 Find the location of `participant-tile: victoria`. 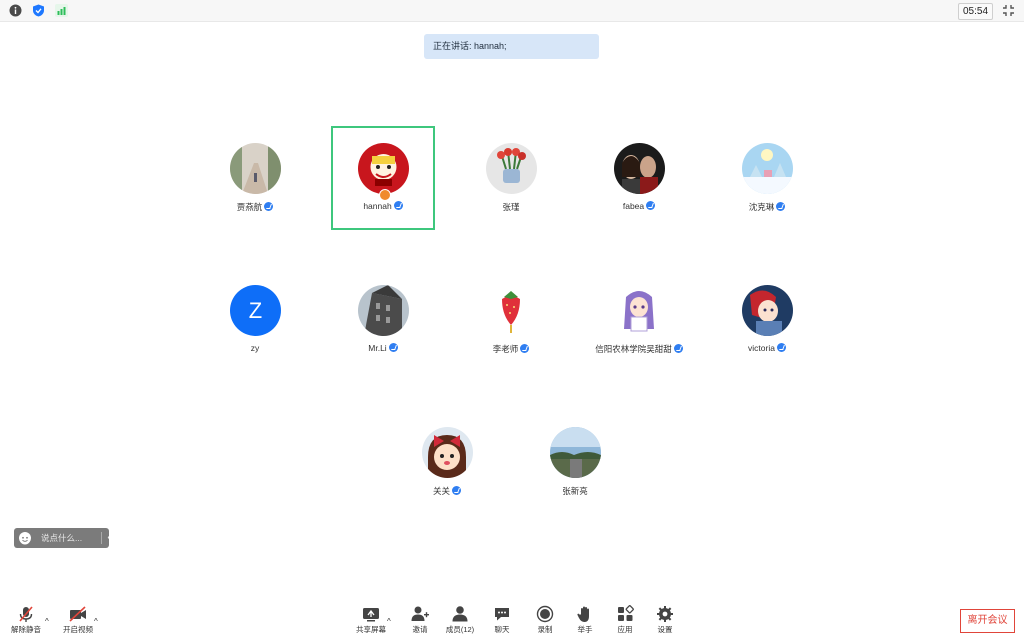

participant-tile: victoria is located at coordinates (767, 320).